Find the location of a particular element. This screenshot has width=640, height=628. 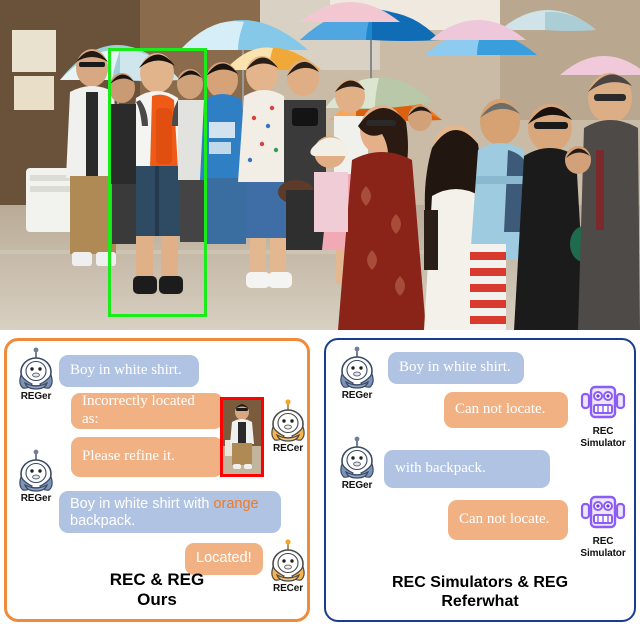

bubble-text: Please refine it. is located at coordinates (128, 456).